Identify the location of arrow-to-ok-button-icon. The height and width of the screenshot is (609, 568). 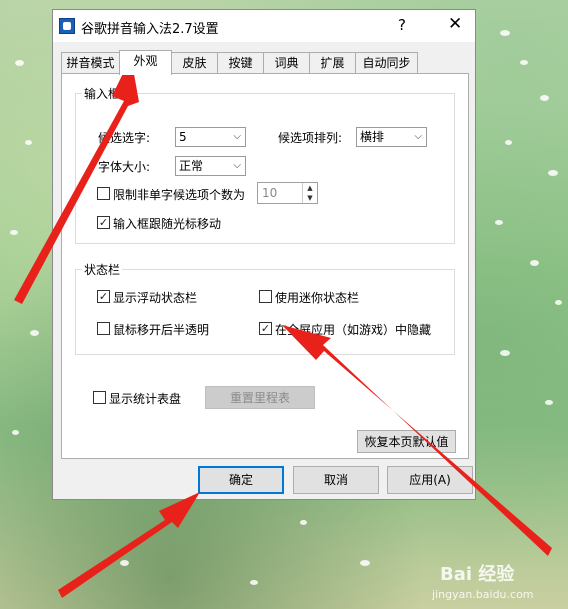
(129, 545).